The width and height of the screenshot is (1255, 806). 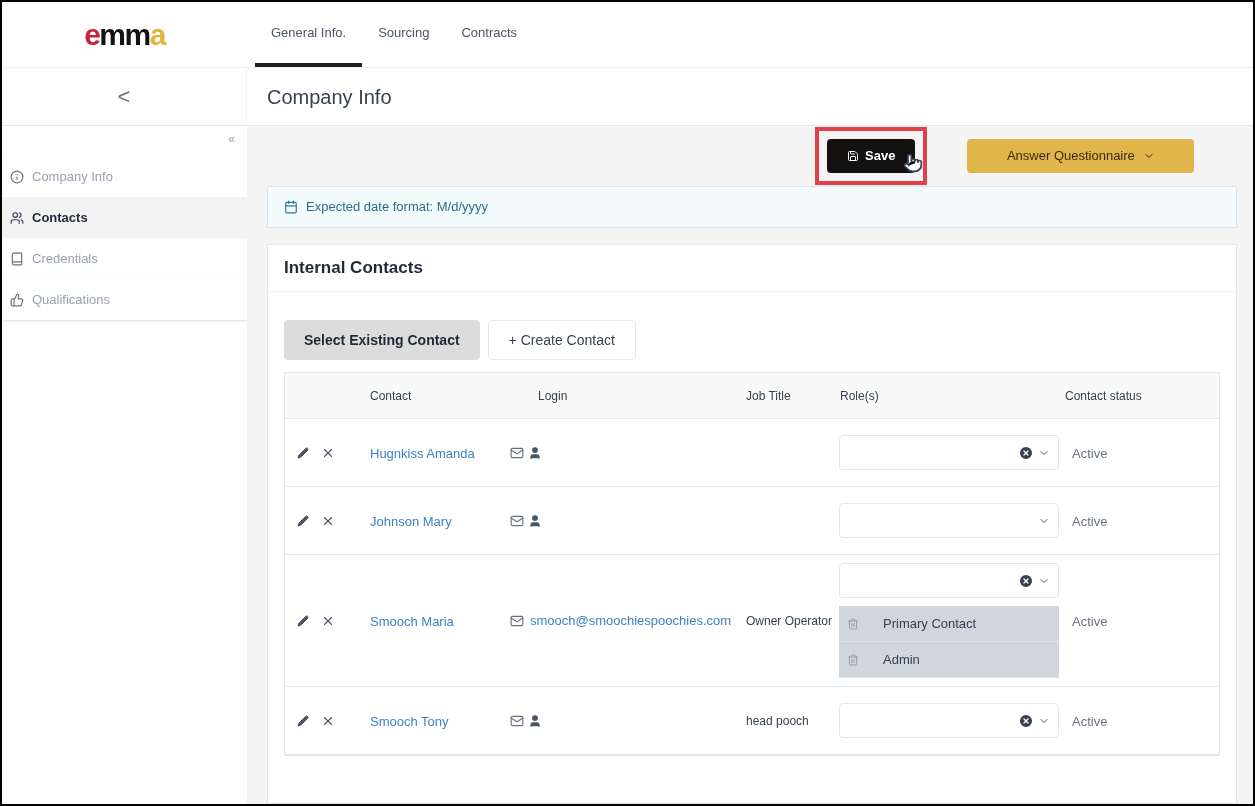 I want to click on info-icon, so click(x=17, y=176).